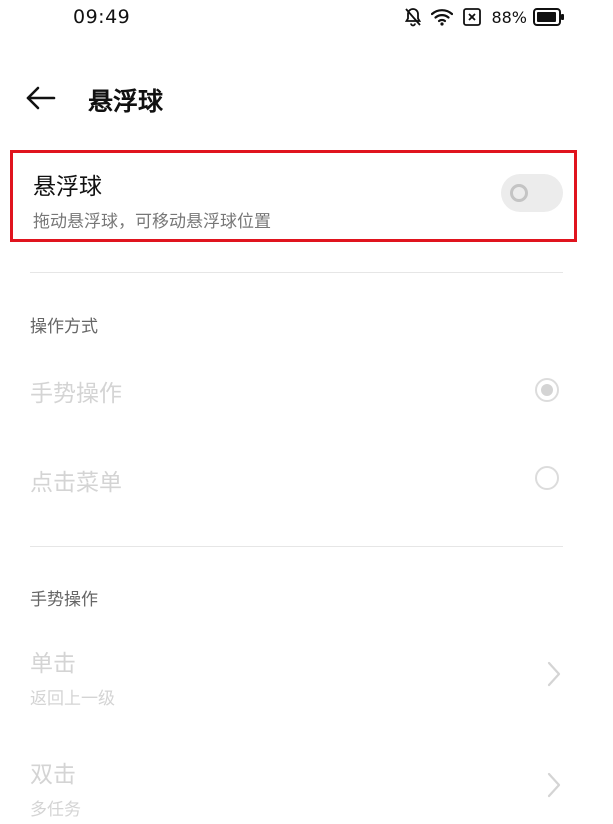 The image size is (613, 824). I want to click on status-time: 09:49, so click(102, 17).